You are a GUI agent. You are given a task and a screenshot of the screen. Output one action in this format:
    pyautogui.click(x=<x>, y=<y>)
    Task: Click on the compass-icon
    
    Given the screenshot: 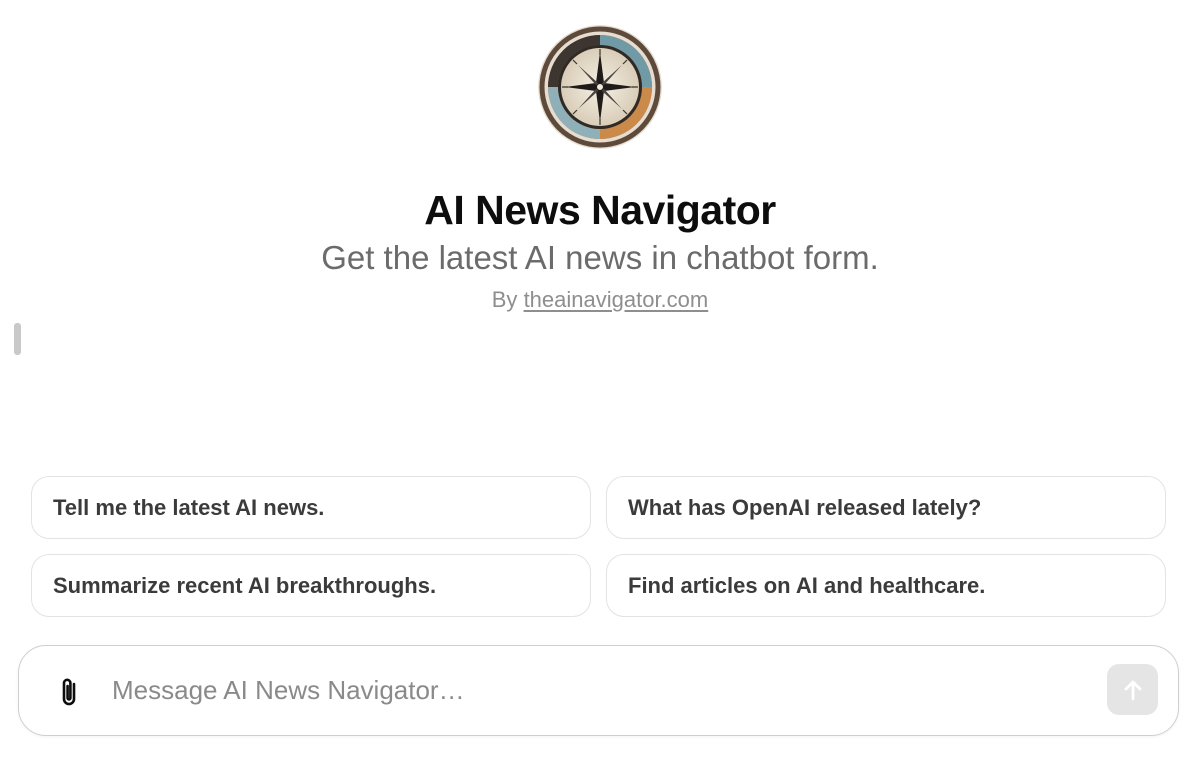 What is the action you would take?
    pyautogui.click(x=600, y=87)
    